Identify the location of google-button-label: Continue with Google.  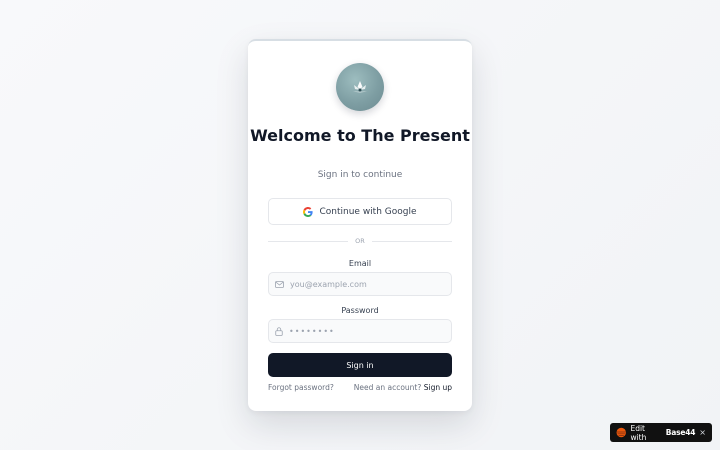
(368, 211).